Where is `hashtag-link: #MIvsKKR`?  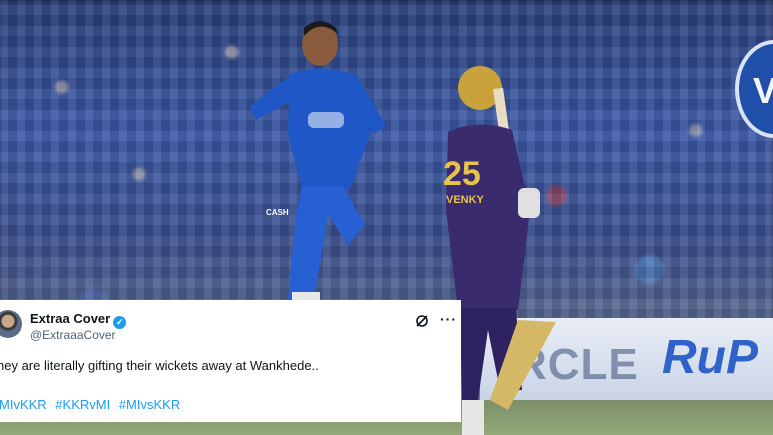
hashtag-link: #MIvsKKR is located at coordinates (149, 404).